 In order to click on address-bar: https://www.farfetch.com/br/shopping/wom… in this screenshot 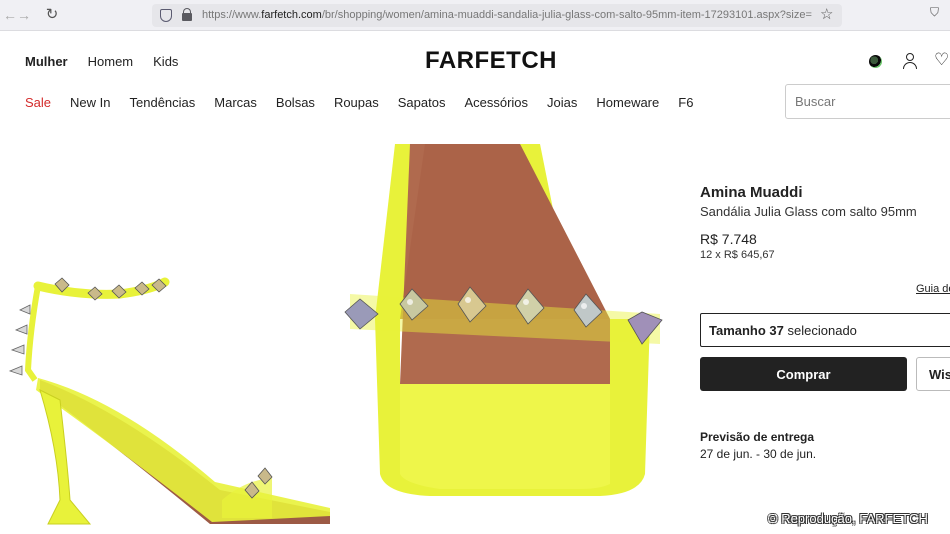, I will do `click(497, 15)`.